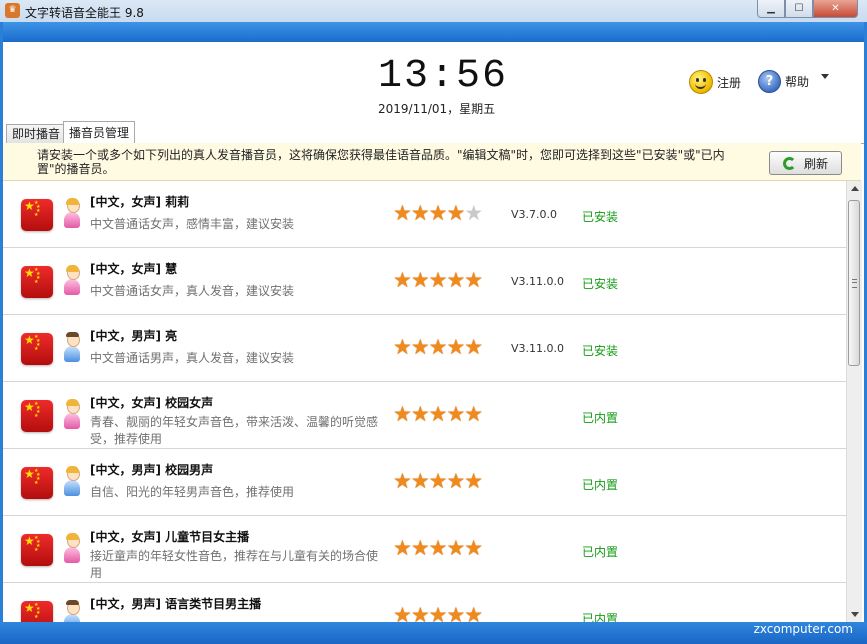 This screenshot has height=644, width=867. What do you see at coordinates (835, 9) in the screenshot?
I see `close-icon: ✕` at bounding box center [835, 9].